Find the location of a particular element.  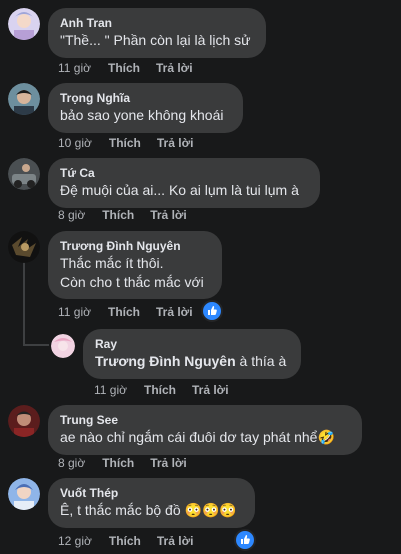

comment-text: Đệ muội của ai... Ko ai lụm là tui lụm à is located at coordinates (179, 190).